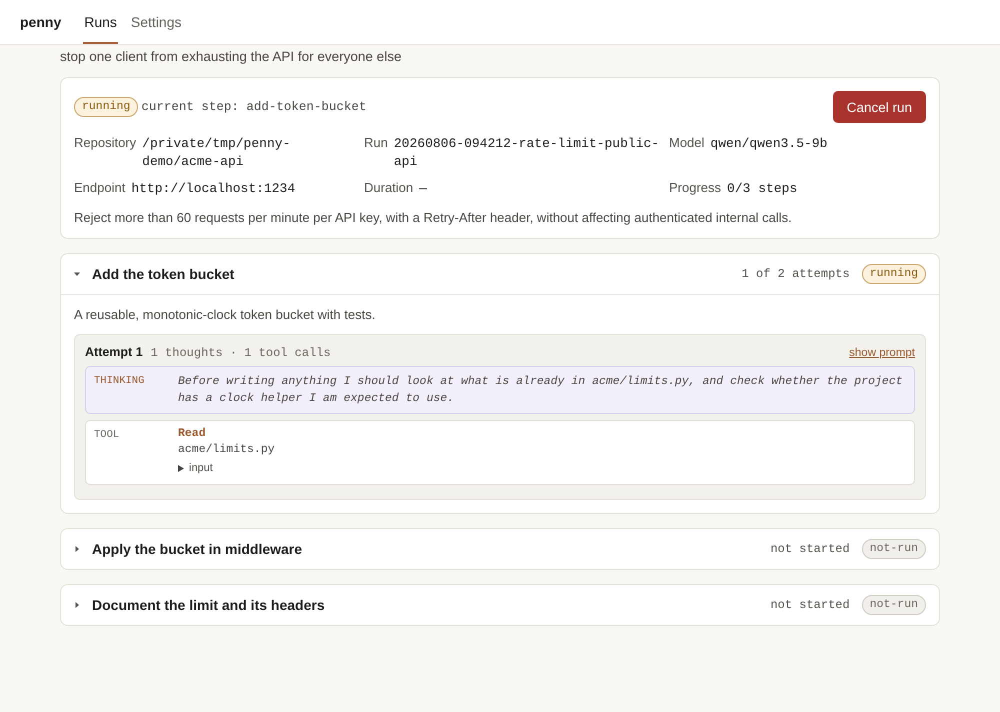 The image size is (1000, 712). Describe the element at coordinates (241, 353) in the screenshot. I see `attempt-meta: 1 thoughts · 1 tool calls` at that location.